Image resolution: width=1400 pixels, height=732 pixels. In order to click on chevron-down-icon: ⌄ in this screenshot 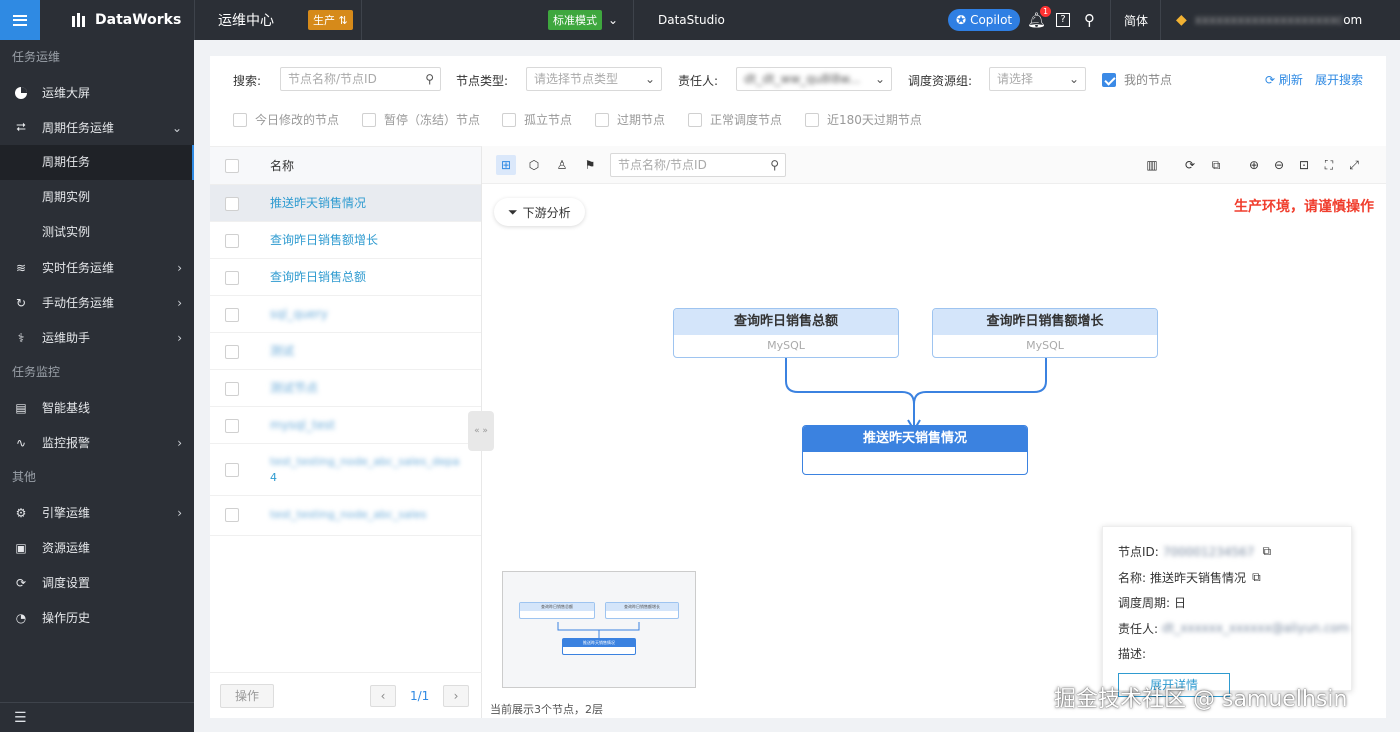, I will do `click(176, 128)`.